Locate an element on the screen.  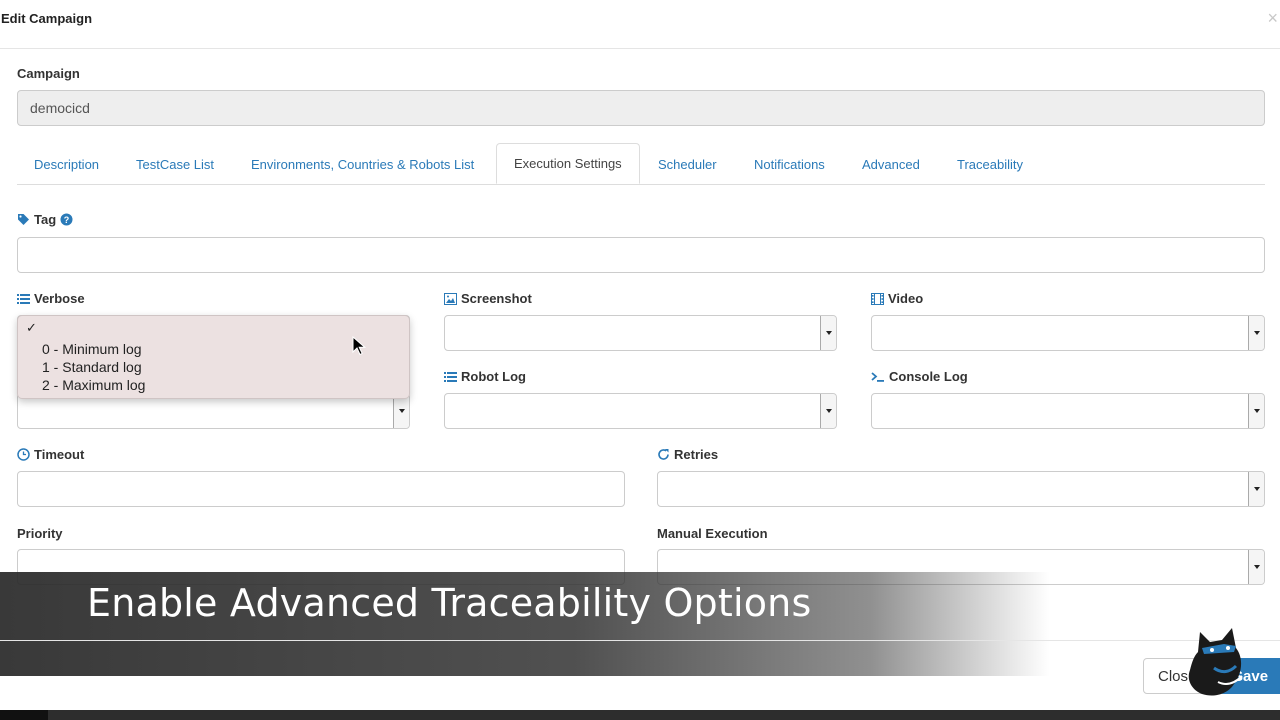
tag-label: Tag ? is located at coordinates (45, 219).